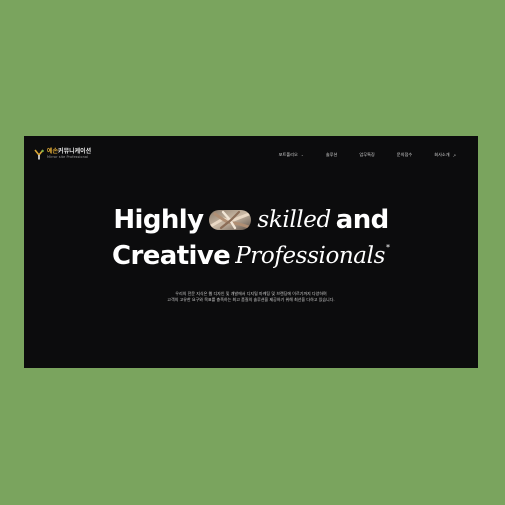 Image resolution: width=505 pixels, height=505 pixels. Describe the element at coordinates (302, 155) in the screenshot. I see `chevron-down-icon: ⌄` at that location.